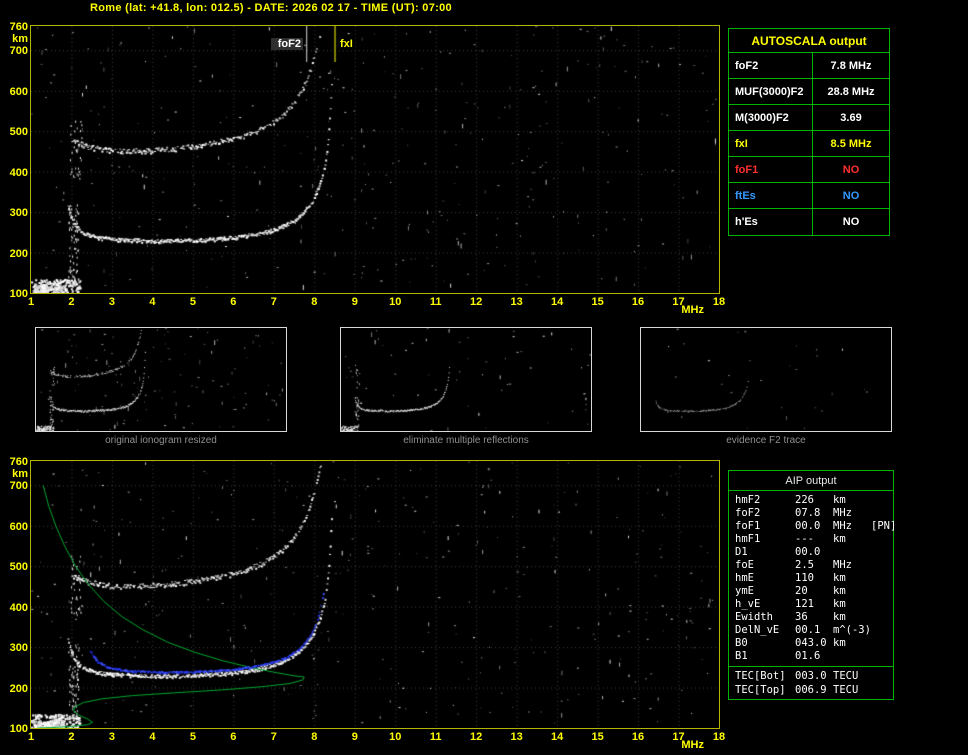 The image size is (968, 755). Describe the element at coordinates (811, 643) in the screenshot. I see `aip-value: 043.0` at that location.